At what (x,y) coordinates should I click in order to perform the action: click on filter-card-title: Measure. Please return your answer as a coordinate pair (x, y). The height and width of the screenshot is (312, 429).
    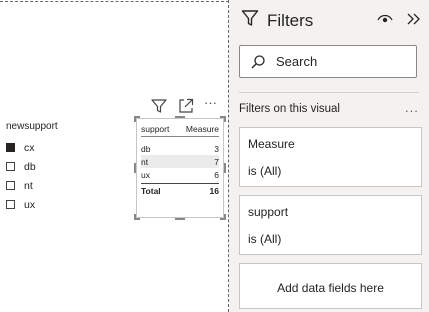
    Looking at the image, I should click on (271, 144).